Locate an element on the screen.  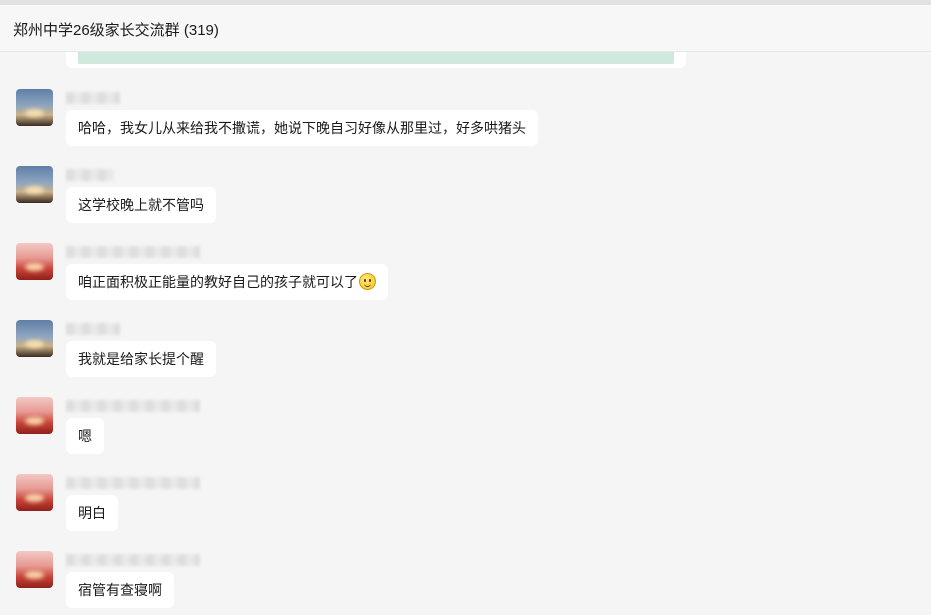
message-bubble: 宿管有查寝啊 is located at coordinates (120, 590).